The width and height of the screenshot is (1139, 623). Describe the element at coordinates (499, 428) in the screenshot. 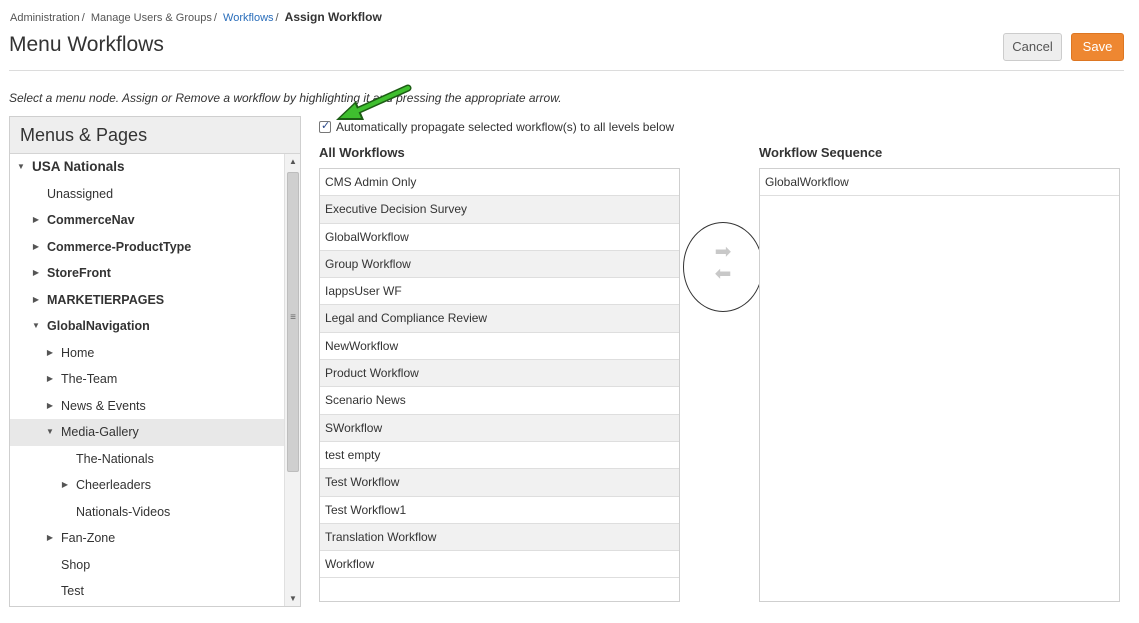

I see `list-item: SWorkflow` at that location.